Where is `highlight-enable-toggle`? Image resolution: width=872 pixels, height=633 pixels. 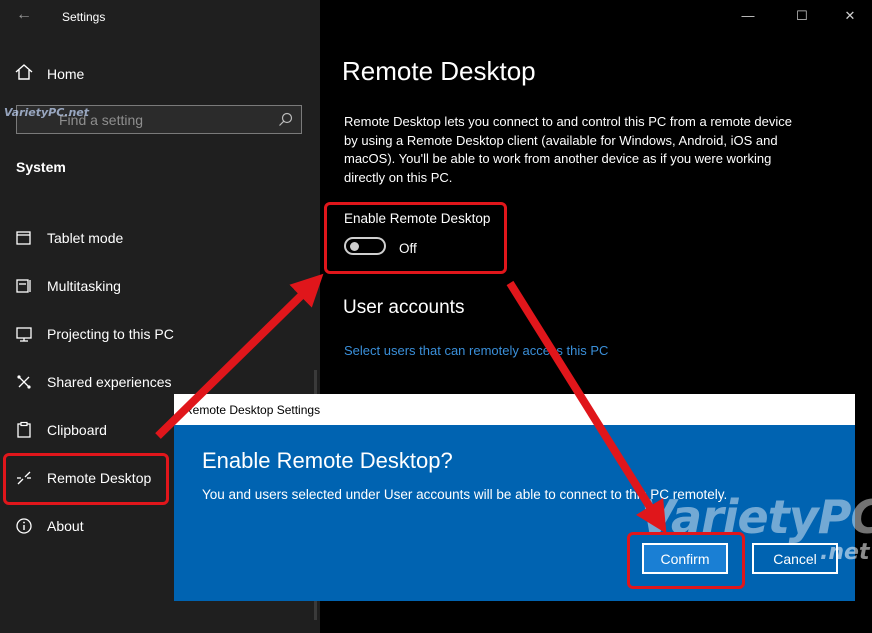
highlight-enable-toggle is located at coordinates (415, 238).